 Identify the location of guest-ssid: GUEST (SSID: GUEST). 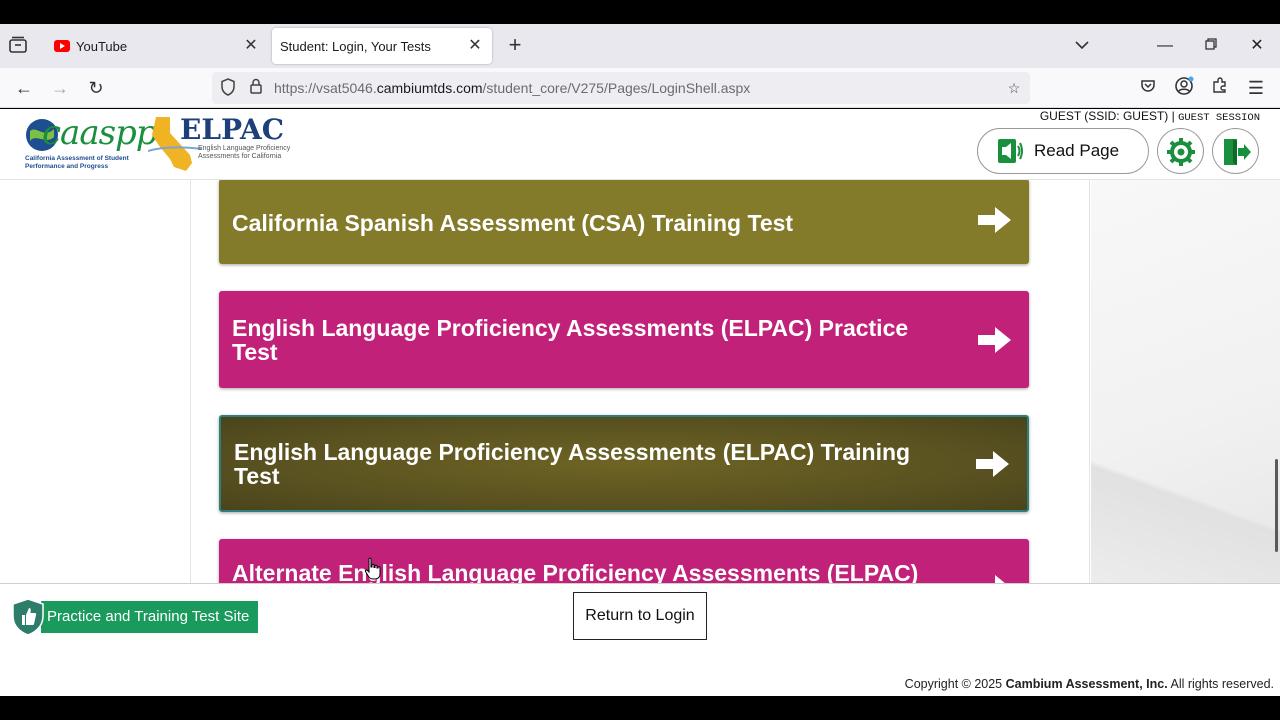
(1104, 116).